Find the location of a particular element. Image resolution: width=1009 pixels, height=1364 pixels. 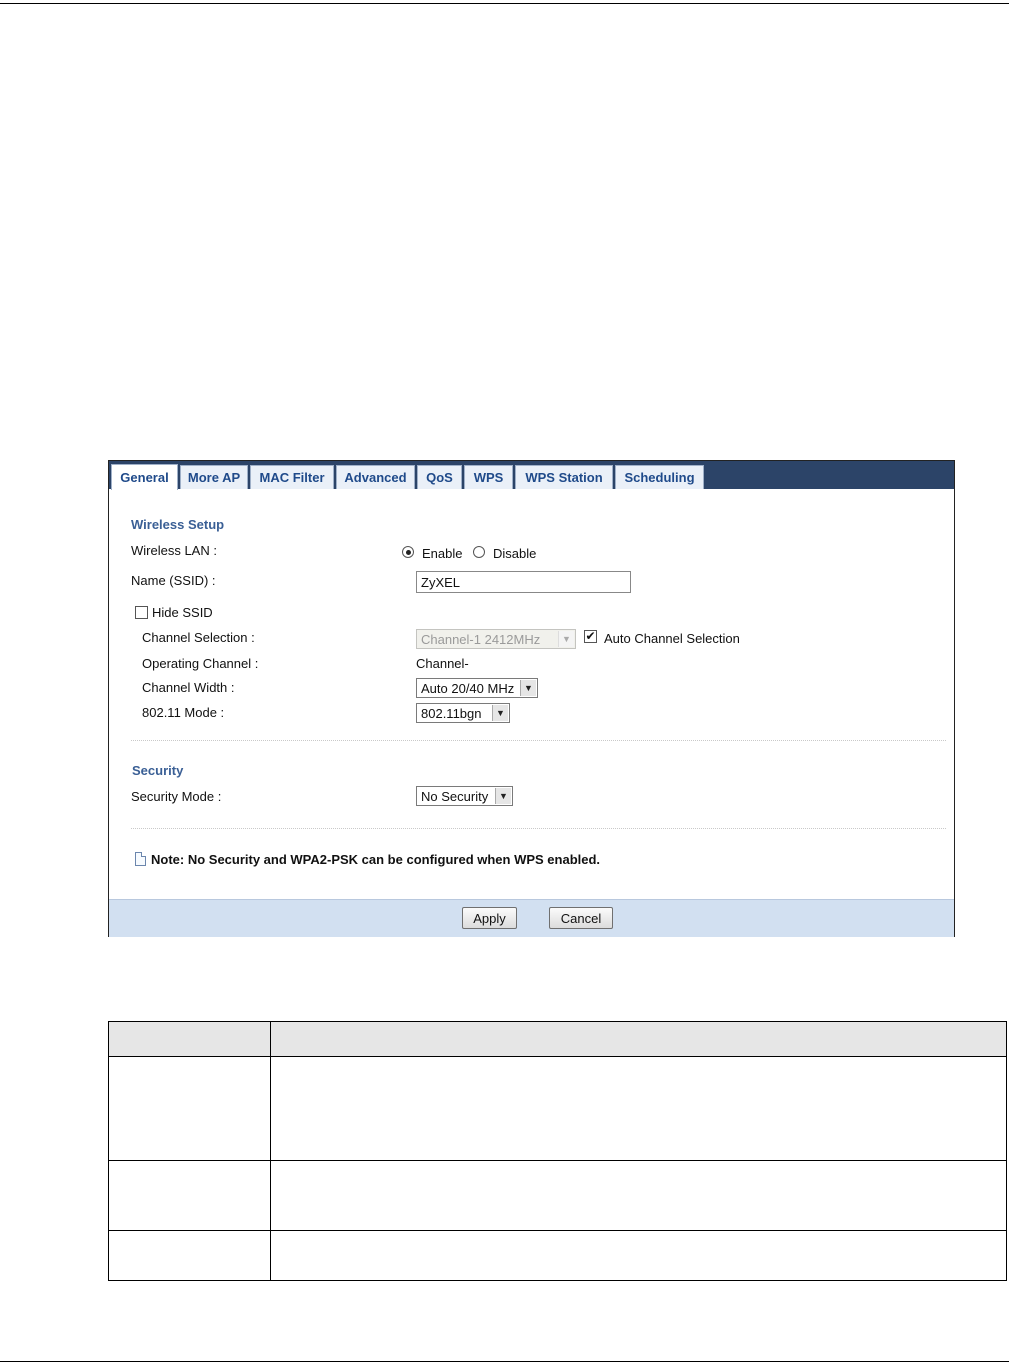

channel-width-label: Channel Width : is located at coordinates (188, 687).